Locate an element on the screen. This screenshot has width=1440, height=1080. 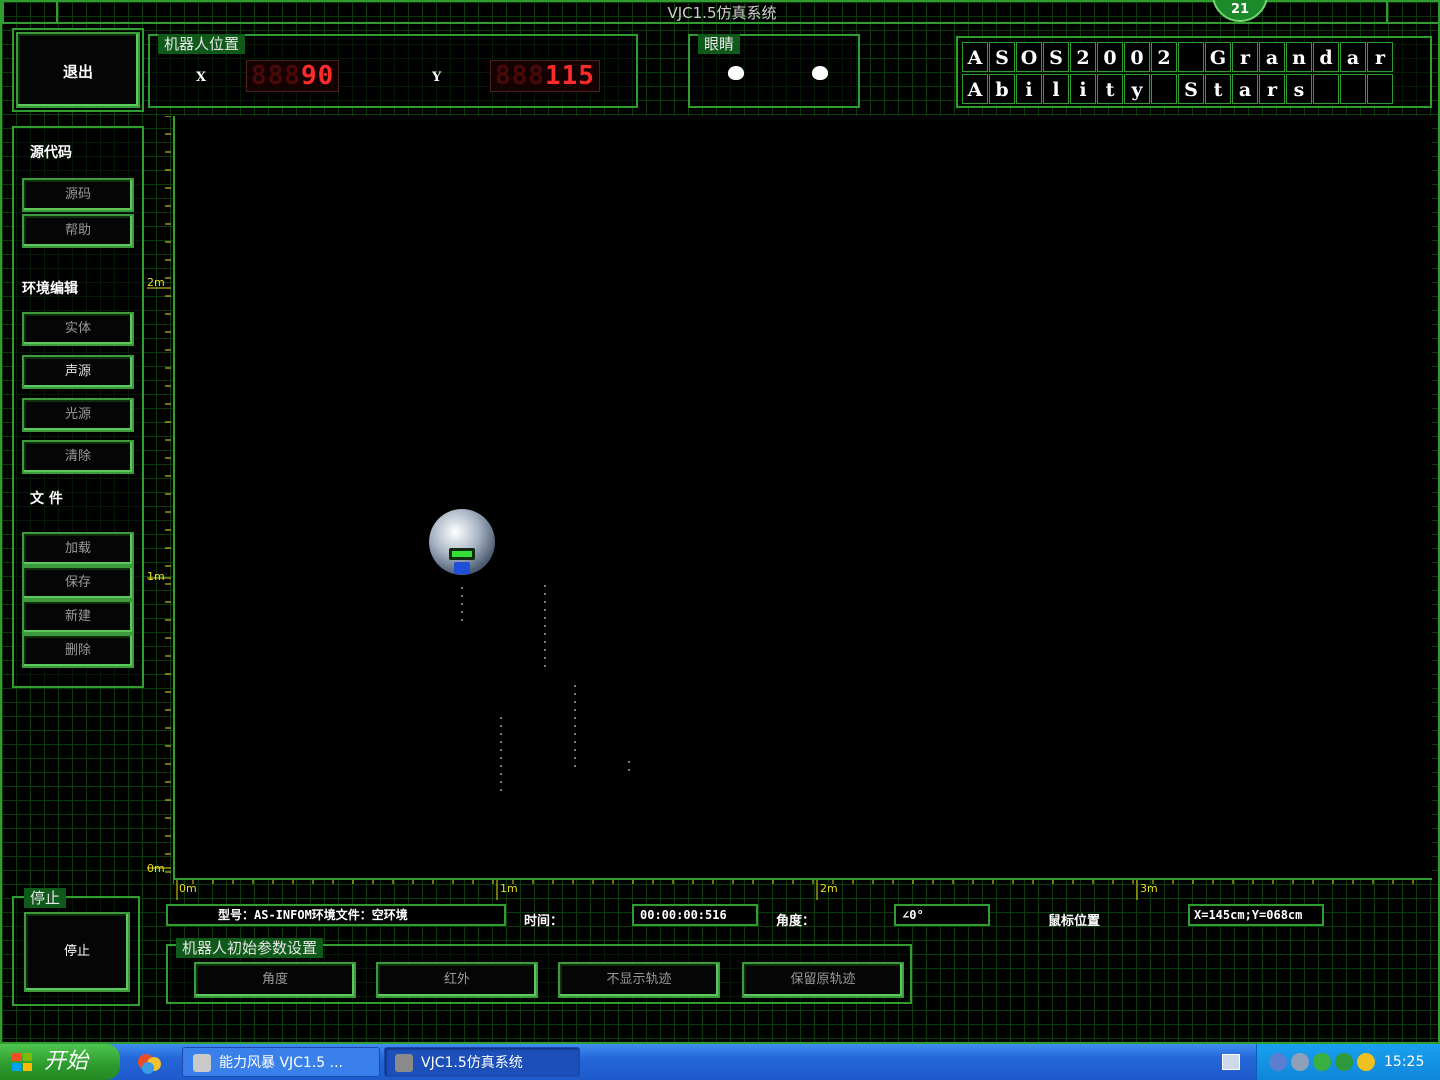
entity-button: 实体 is located at coordinates (78, 329).